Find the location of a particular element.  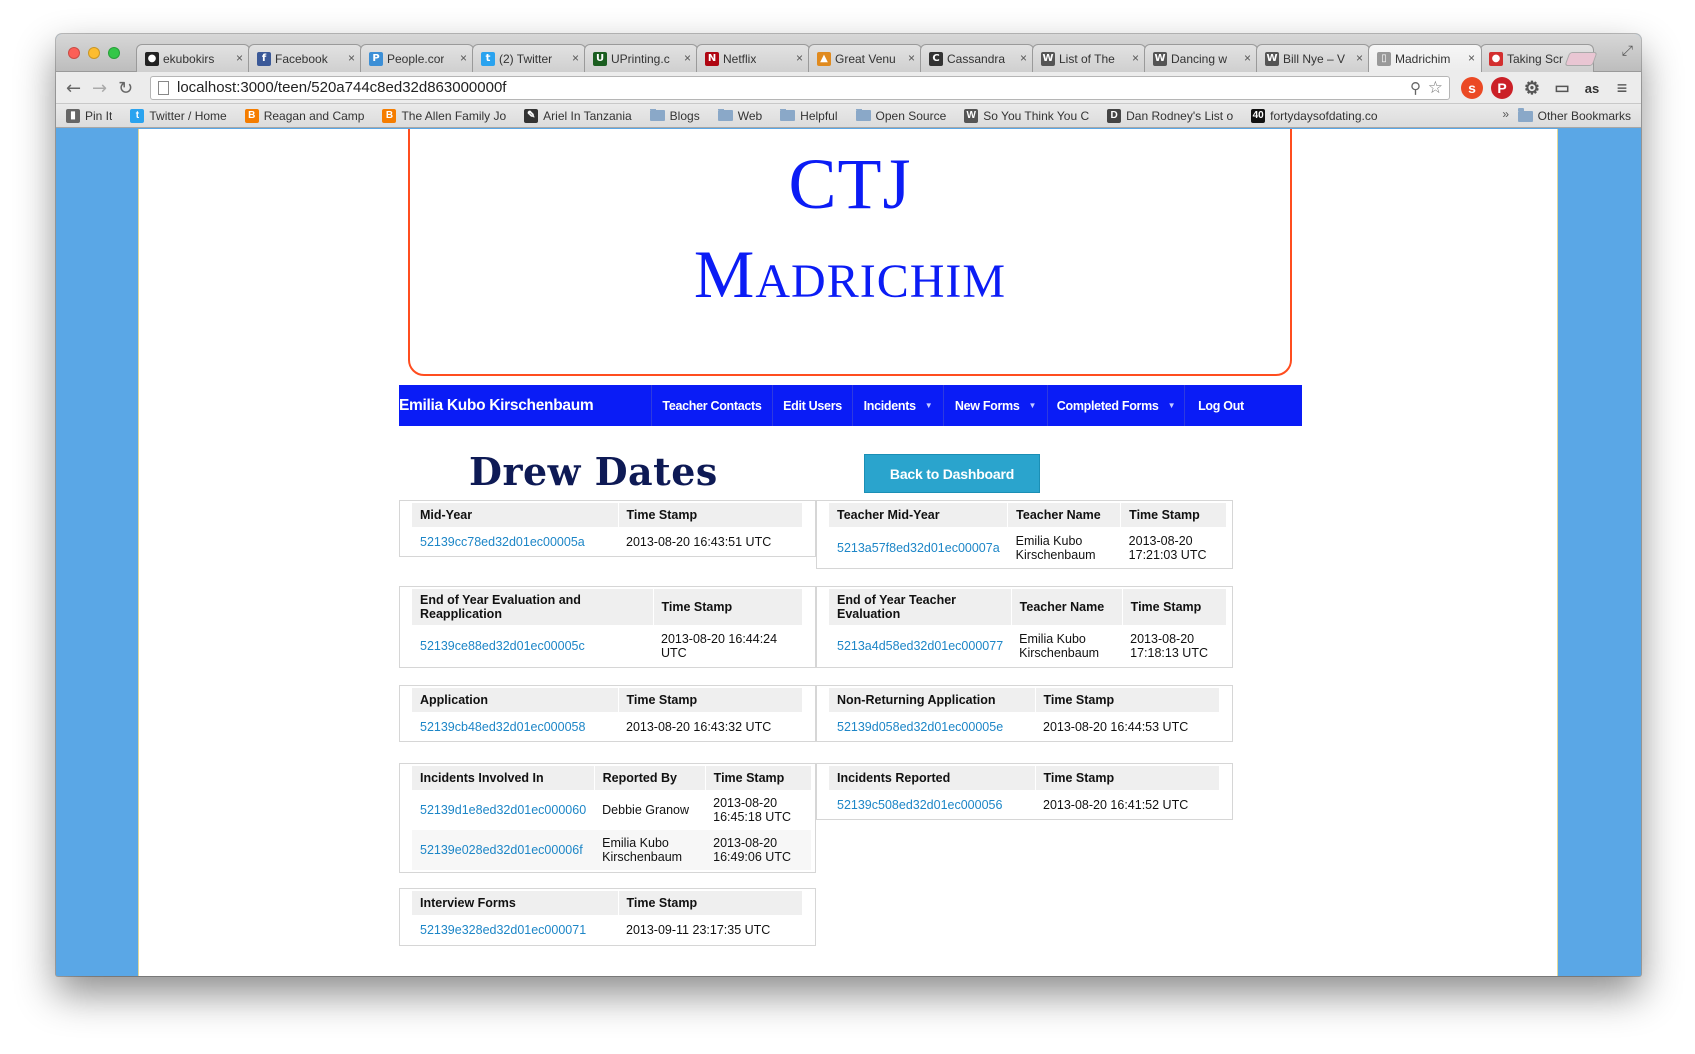

minimize-window-button is located at coordinates (94, 53).